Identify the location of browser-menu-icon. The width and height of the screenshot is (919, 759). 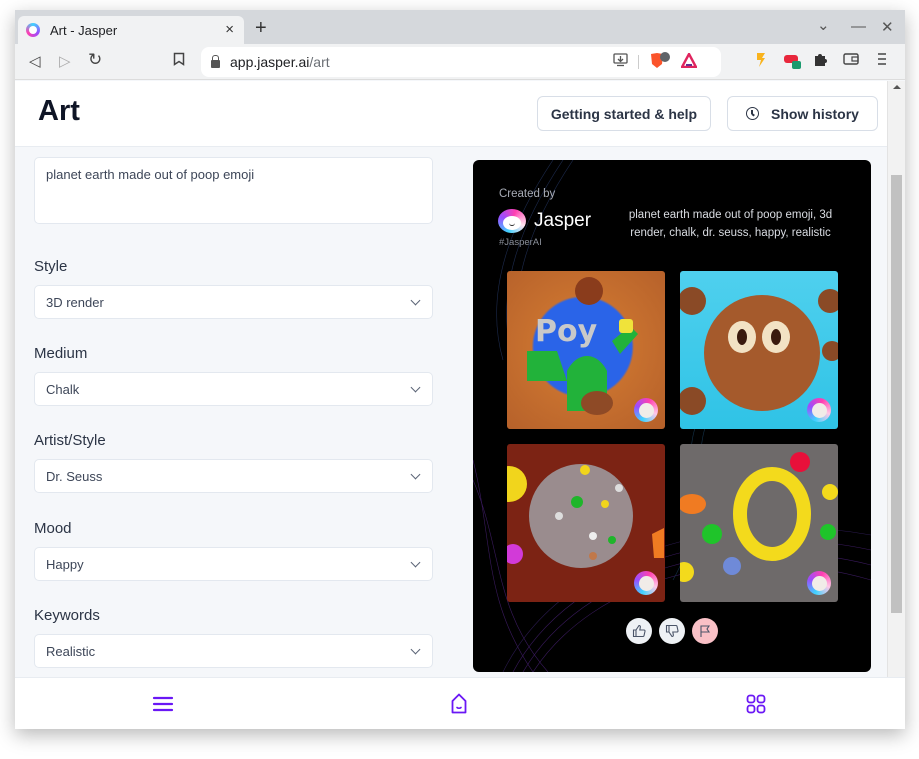
(882, 61).